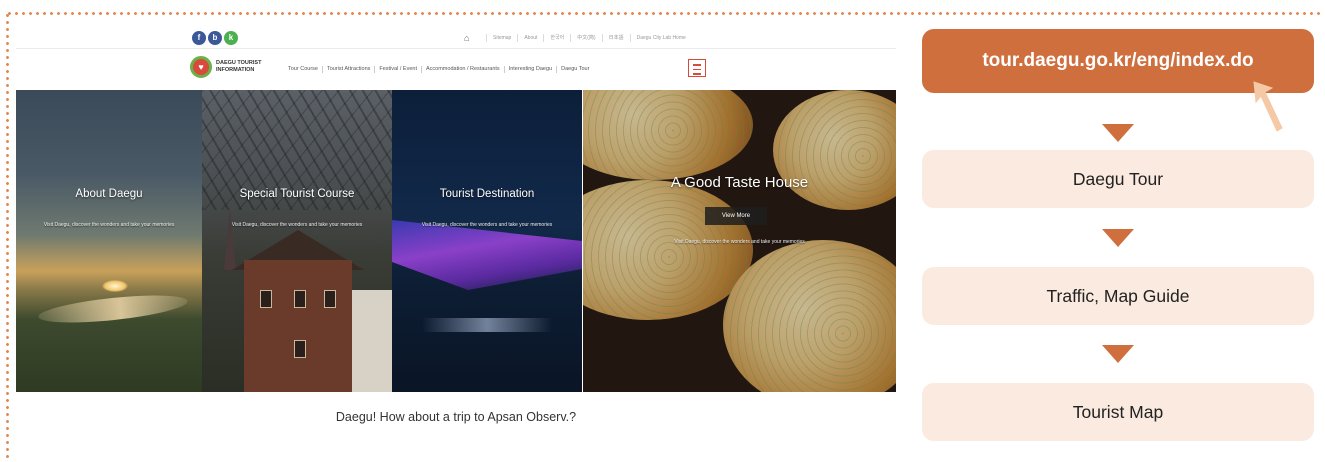  What do you see at coordinates (231, 38) in the screenshot?
I see `kakao-icon: k` at bounding box center [231, 38].